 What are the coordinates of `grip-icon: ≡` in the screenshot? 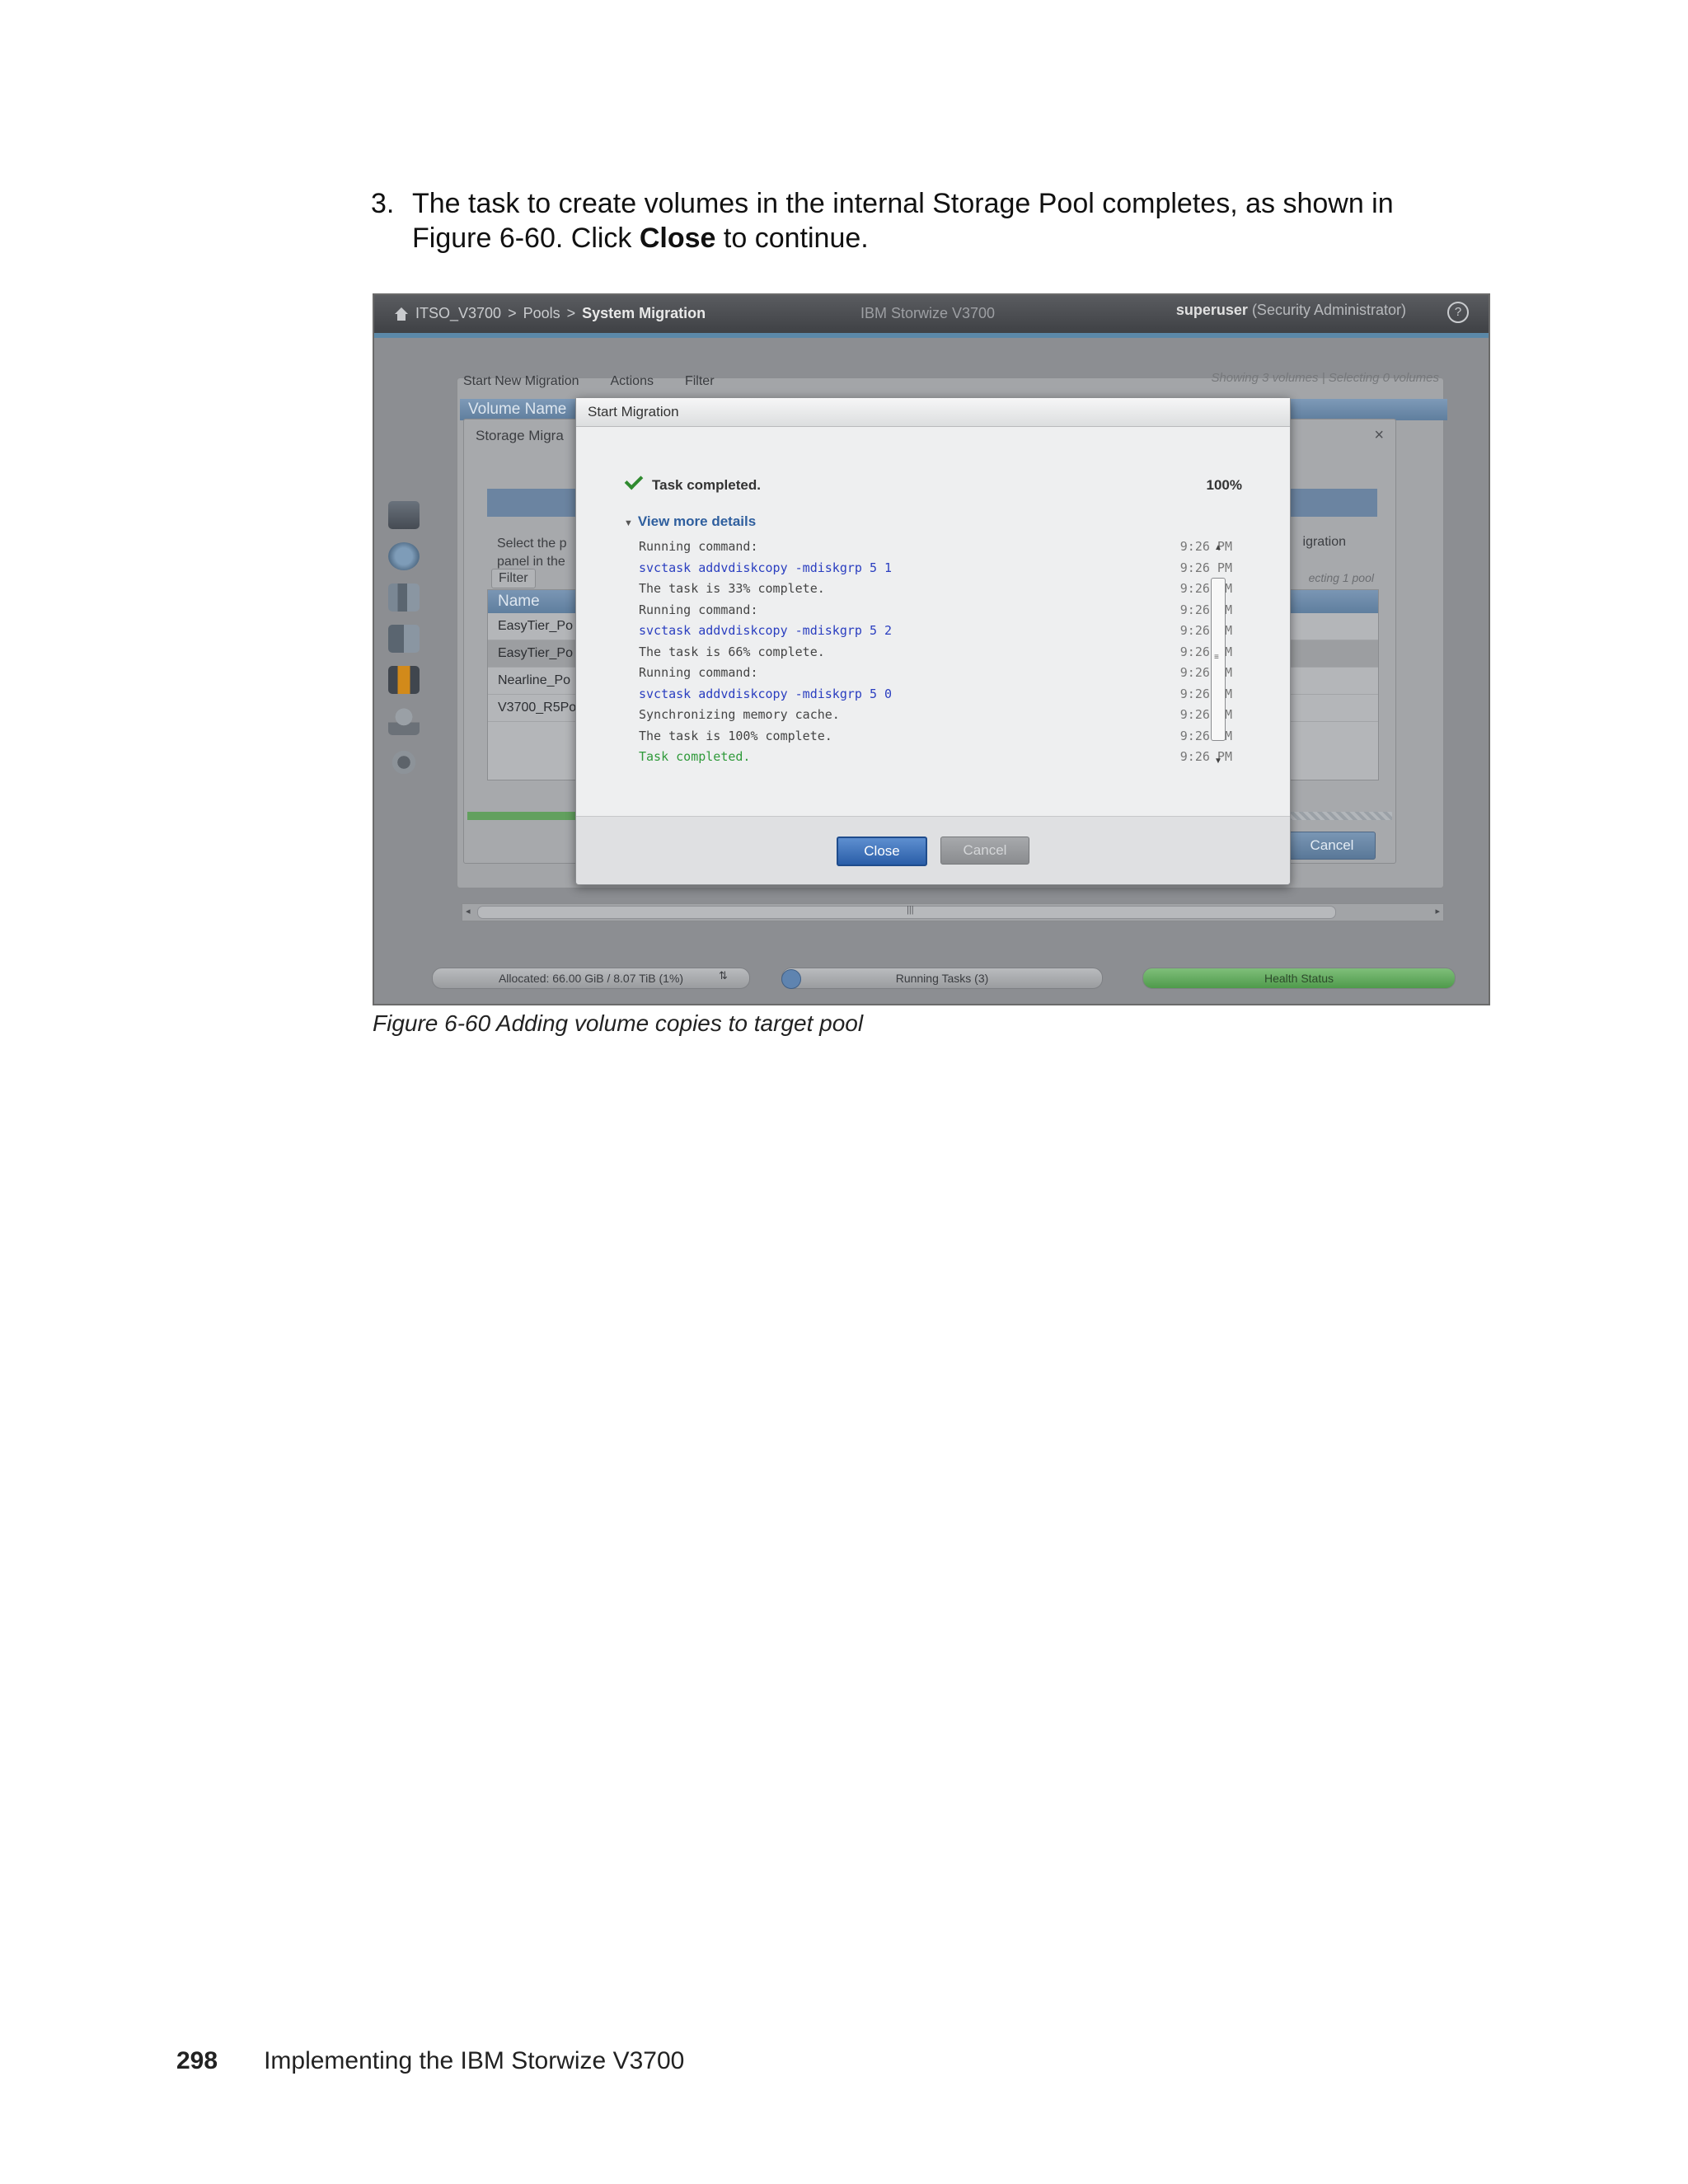 It's located at (1216, 657).